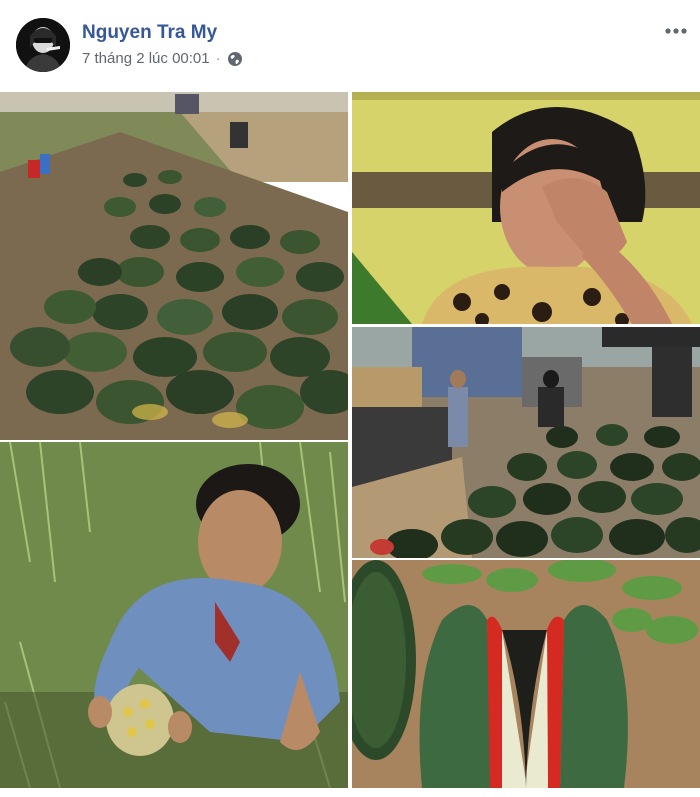 The height and width of the screenshot is (797, 700). I want to click on more-options-icon, so click(676, 31).